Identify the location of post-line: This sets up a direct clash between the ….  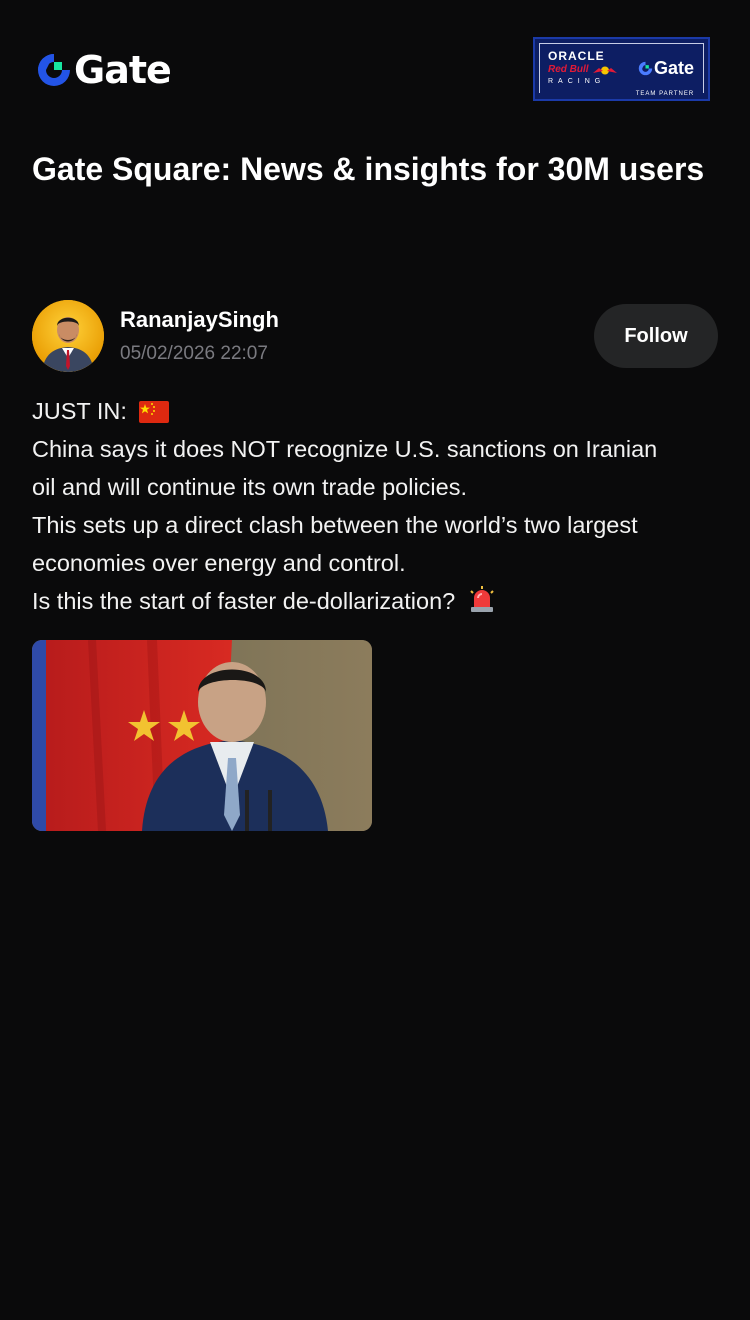
(335, 525).